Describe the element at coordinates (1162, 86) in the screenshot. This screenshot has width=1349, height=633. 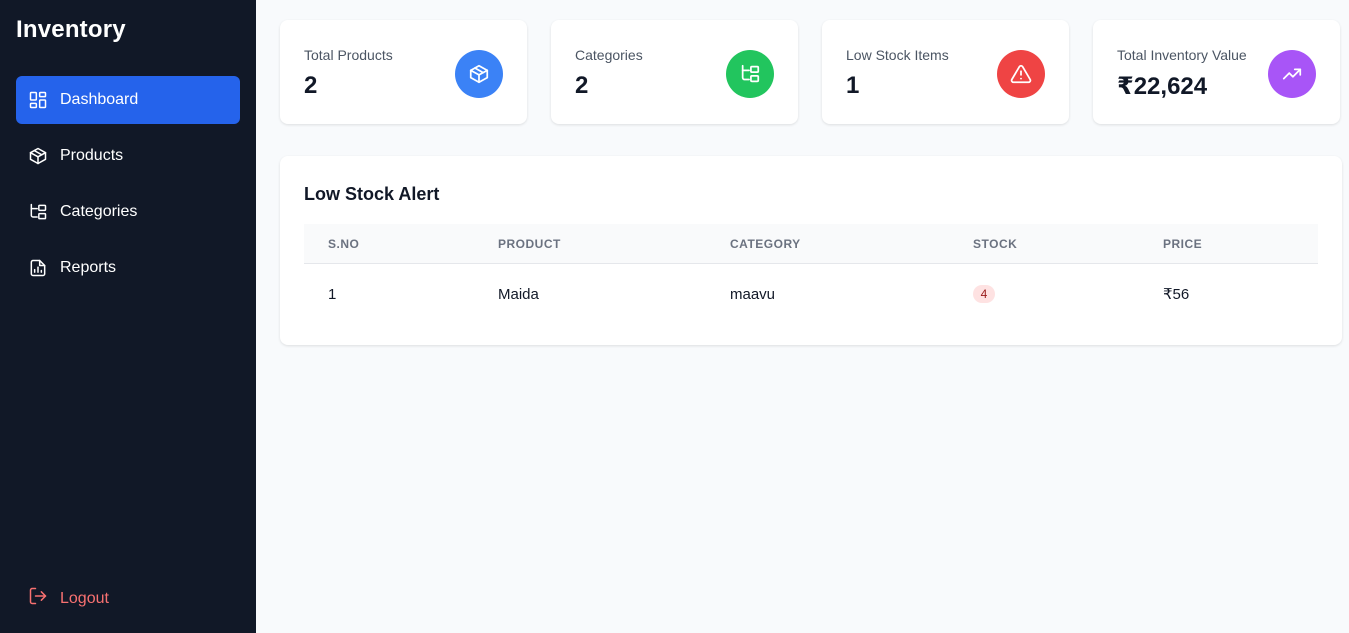
I see `stat-value: ₹22,624` at that location.